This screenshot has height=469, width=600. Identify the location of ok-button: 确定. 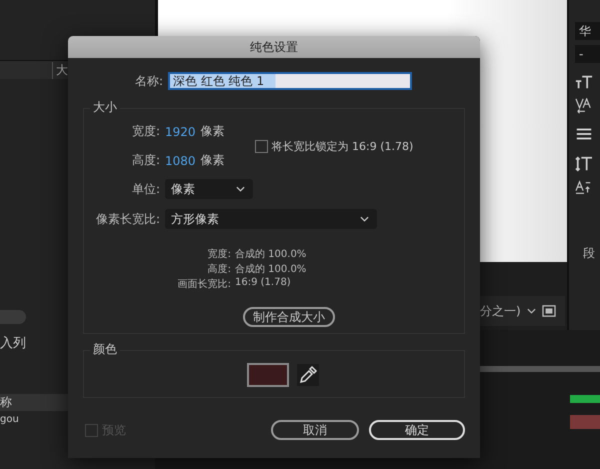
(417, 430).